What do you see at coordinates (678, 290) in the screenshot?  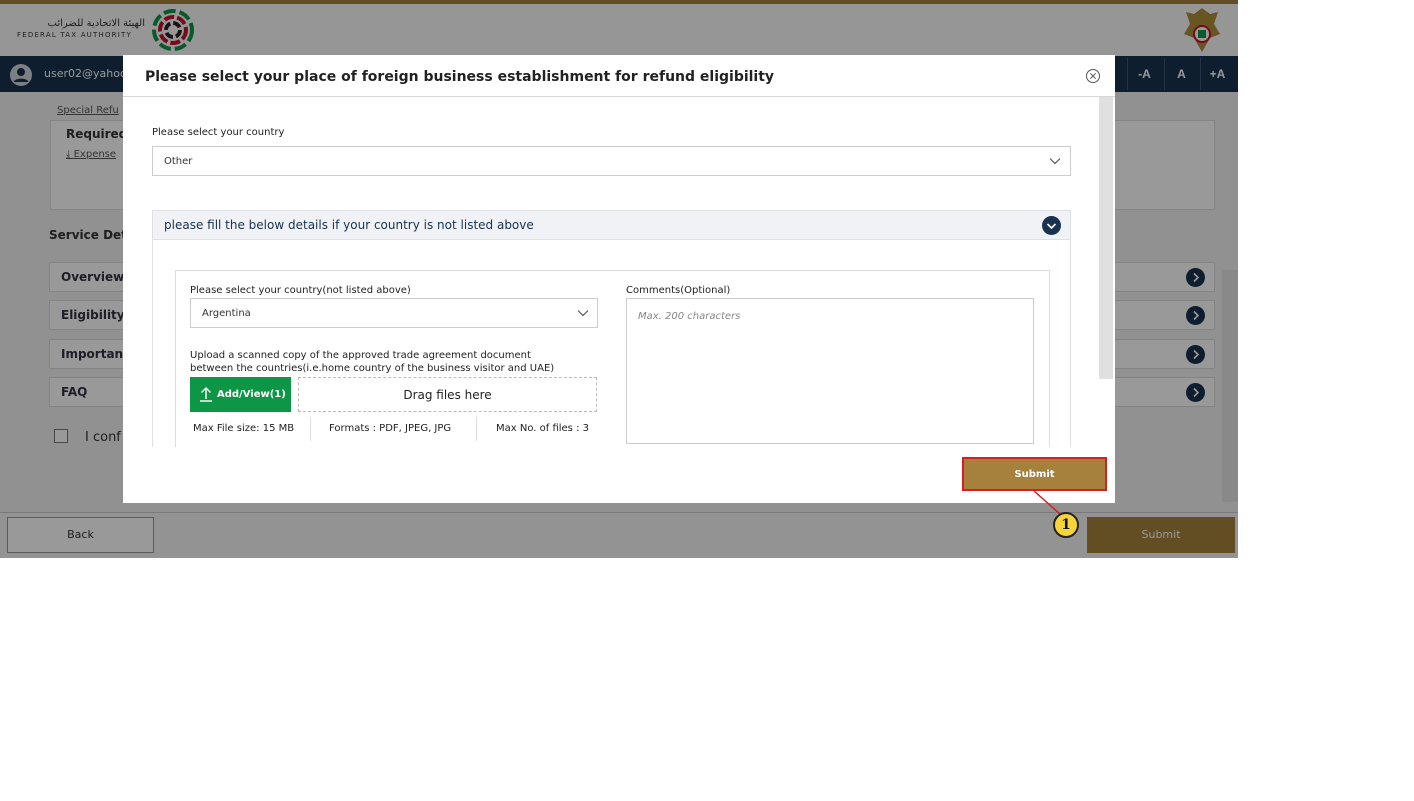 I see `comments-label: Comments(Optional)` at bounding box center [678, 290].